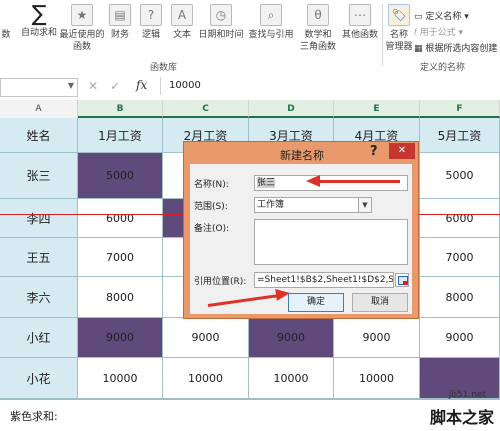  I want to click on scope-label: 范围(S):, so click(211, 207).